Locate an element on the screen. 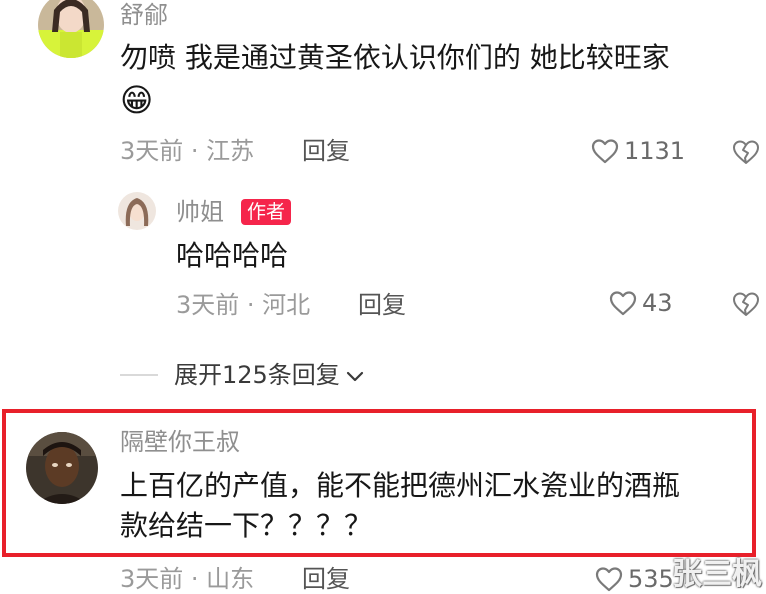 This screenshot has width=766, height=594. reply-username: 帅姐 is located at coordinates (200, 212).